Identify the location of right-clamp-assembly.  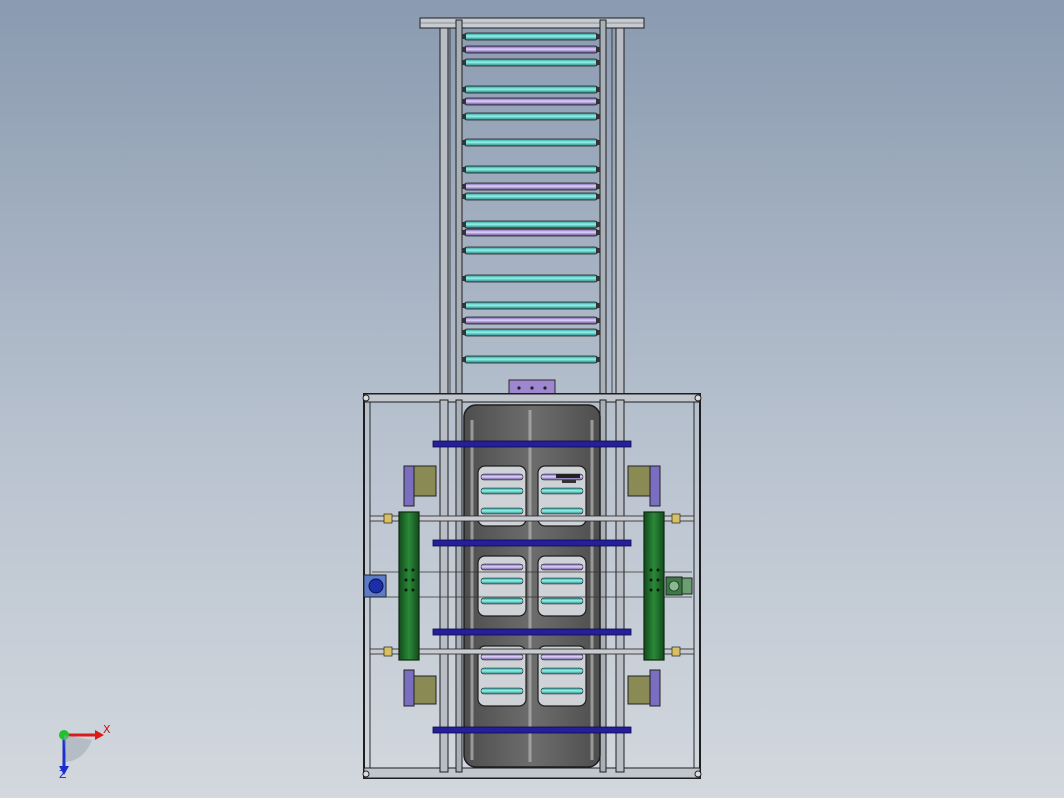
(646, 586).